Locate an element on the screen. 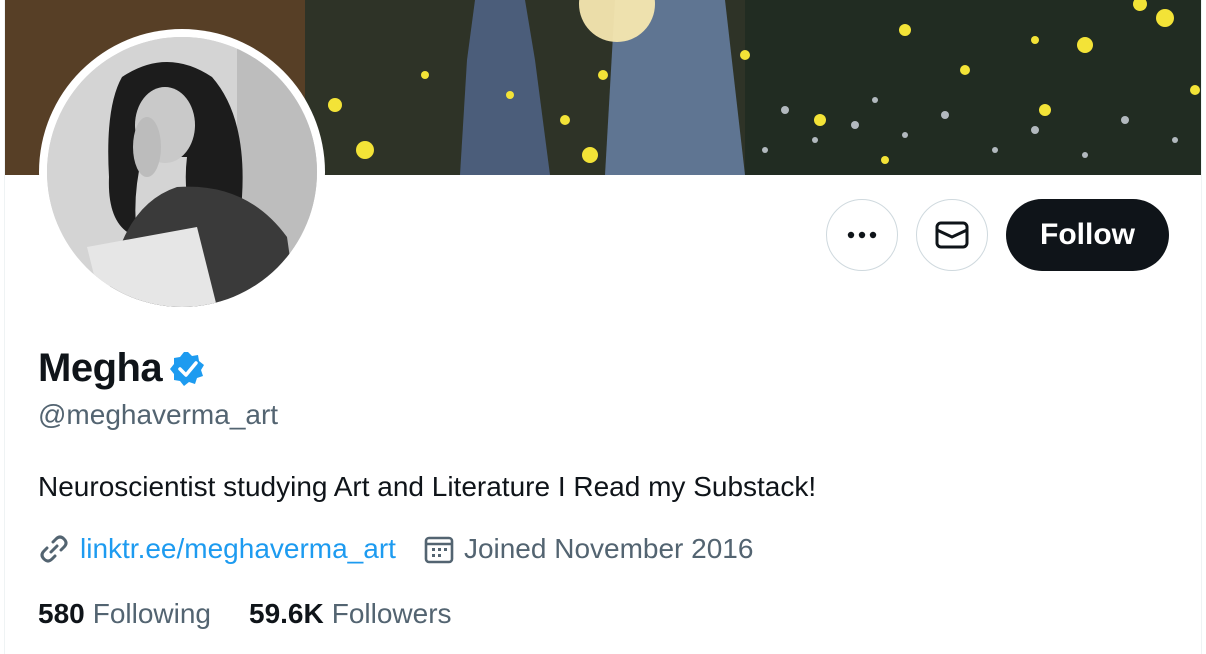 Image resolution: width=1206 pixels, height=654 pixels. website-item: linktr.ee/meghaverma_art is located at coordinates (217, 549).